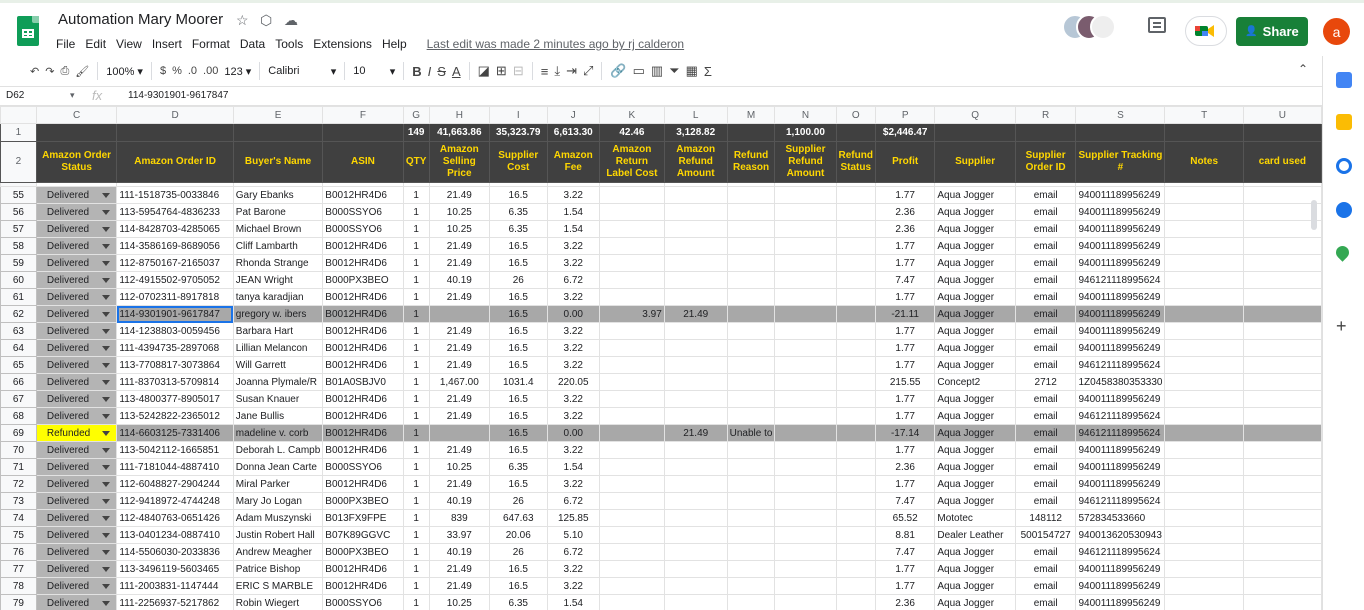 This screenshot has width=1364, height=610. What do you see at coordinates (175, 535) in the screenshot?
I see `order-id-cell: 113-0401234-0887410` at bounding box center [175, 535].